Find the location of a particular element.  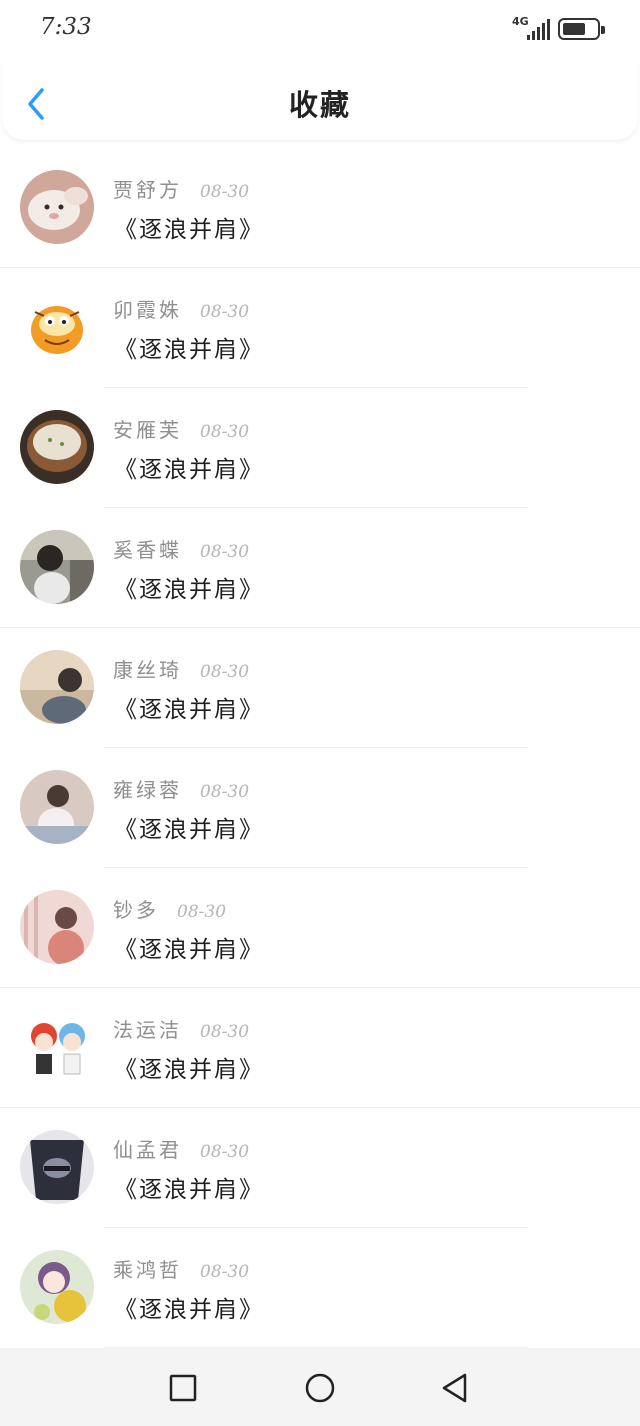

triangle-back-icon is located at coordinates (454, 1388).